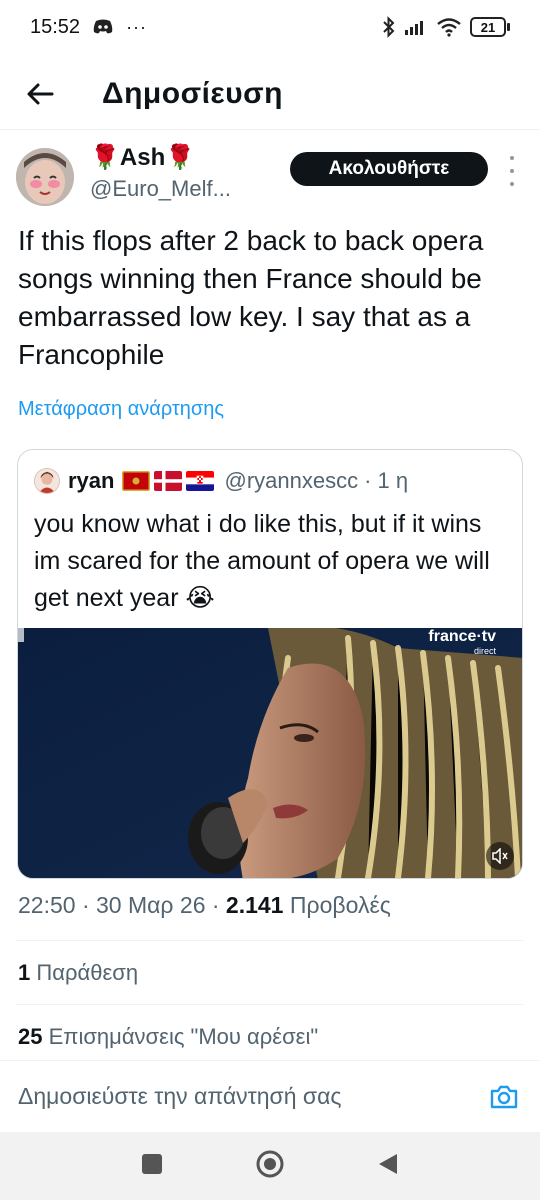  I want to click on likes-stat: 25 Επισημάνσεις "Μου αρέσει", so click(168, 1037).